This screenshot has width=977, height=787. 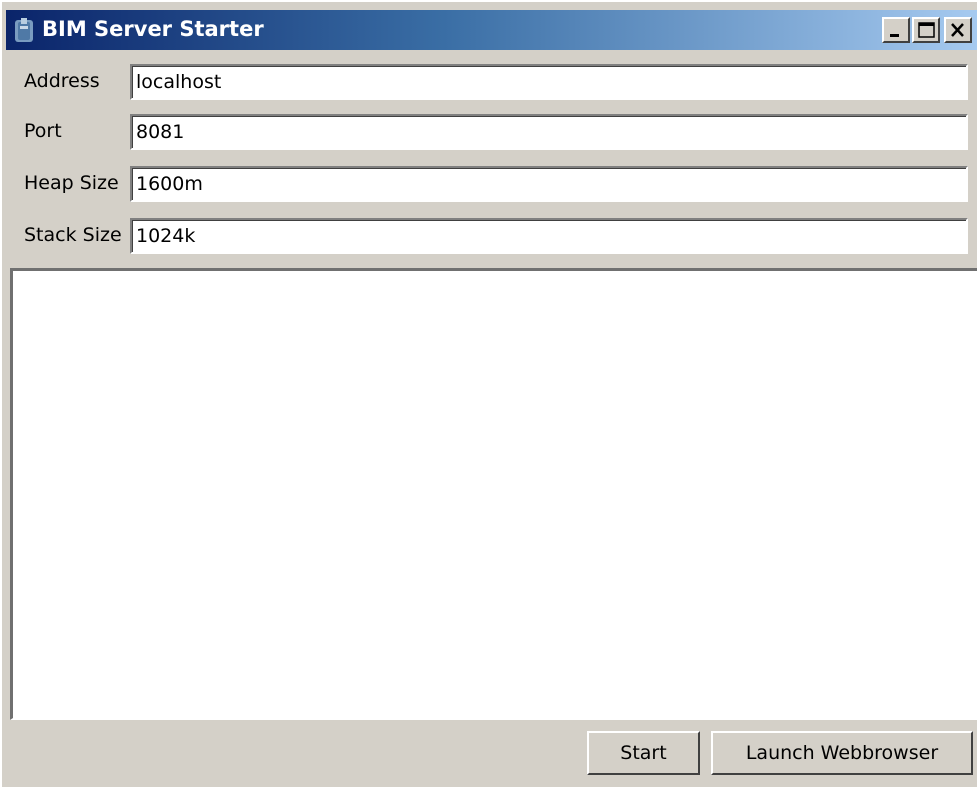 I want to click on close-button, so click(x=958, y=30).